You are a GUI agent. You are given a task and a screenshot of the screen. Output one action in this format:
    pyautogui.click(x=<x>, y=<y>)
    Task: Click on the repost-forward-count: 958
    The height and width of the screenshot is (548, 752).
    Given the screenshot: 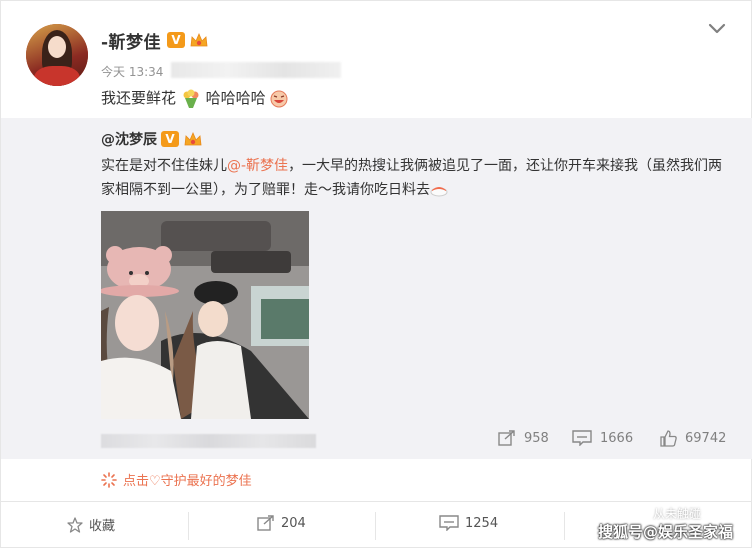 What is the action you would take?
    pyautogui.click(x=523, y=438)
    